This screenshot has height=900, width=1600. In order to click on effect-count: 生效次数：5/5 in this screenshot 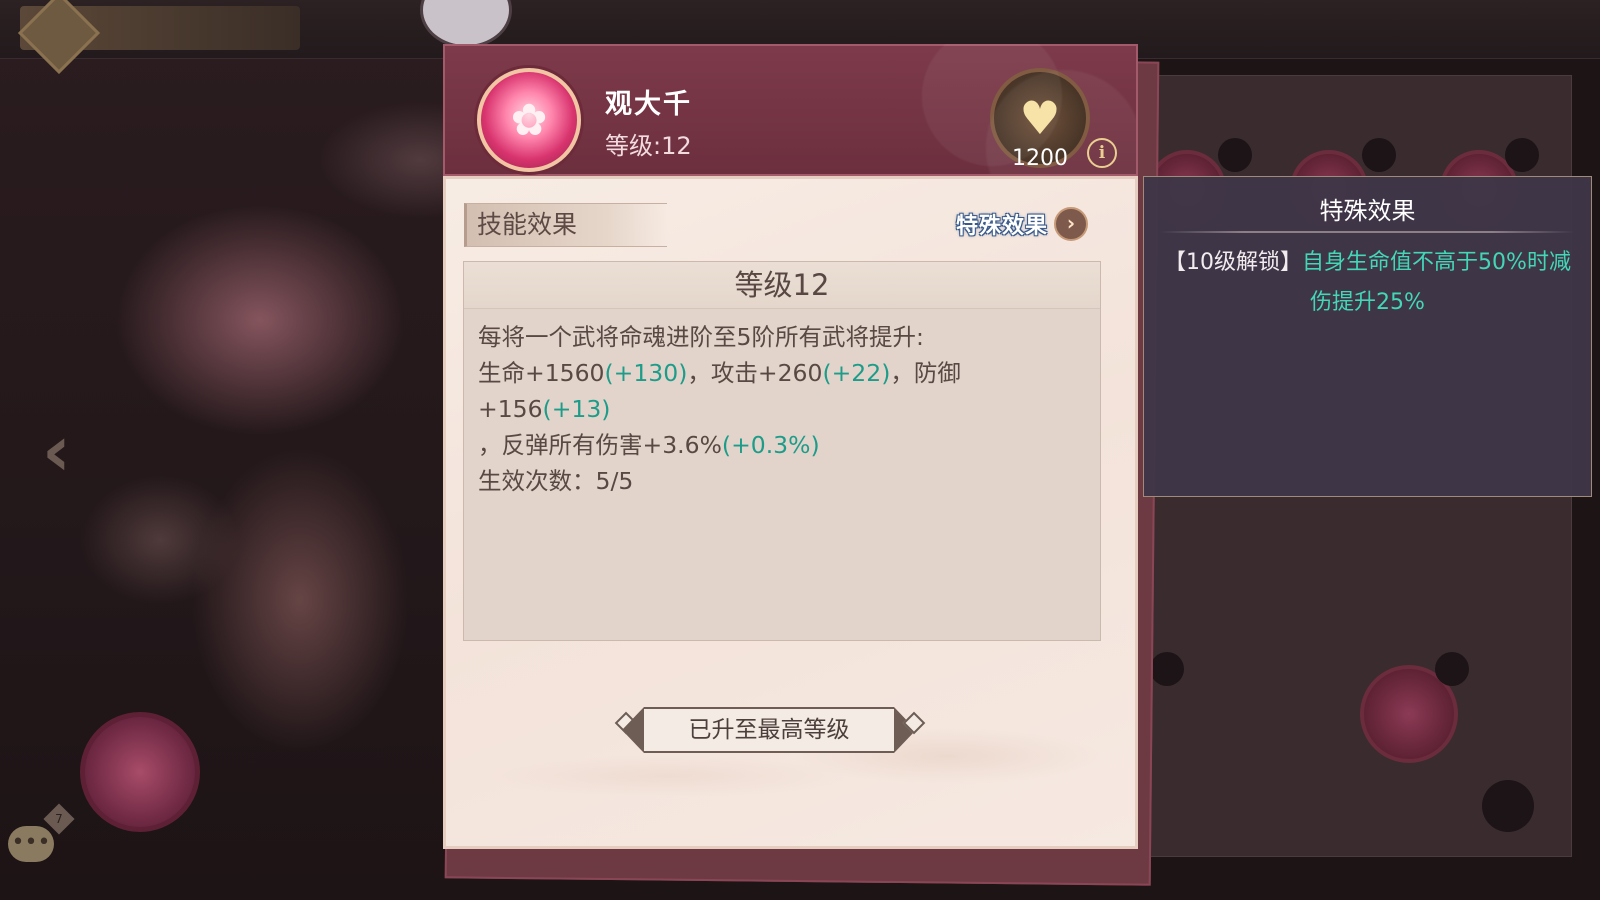, I will do `click(556, 481)`.